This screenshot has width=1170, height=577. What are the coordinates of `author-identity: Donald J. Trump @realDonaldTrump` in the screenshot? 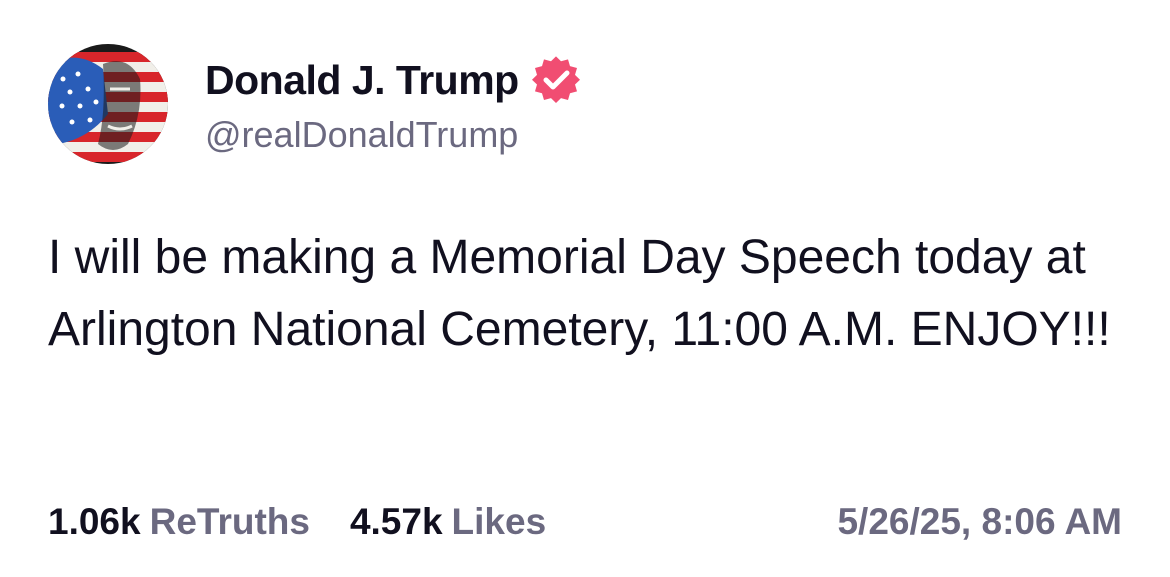 It's located at (393, 104).